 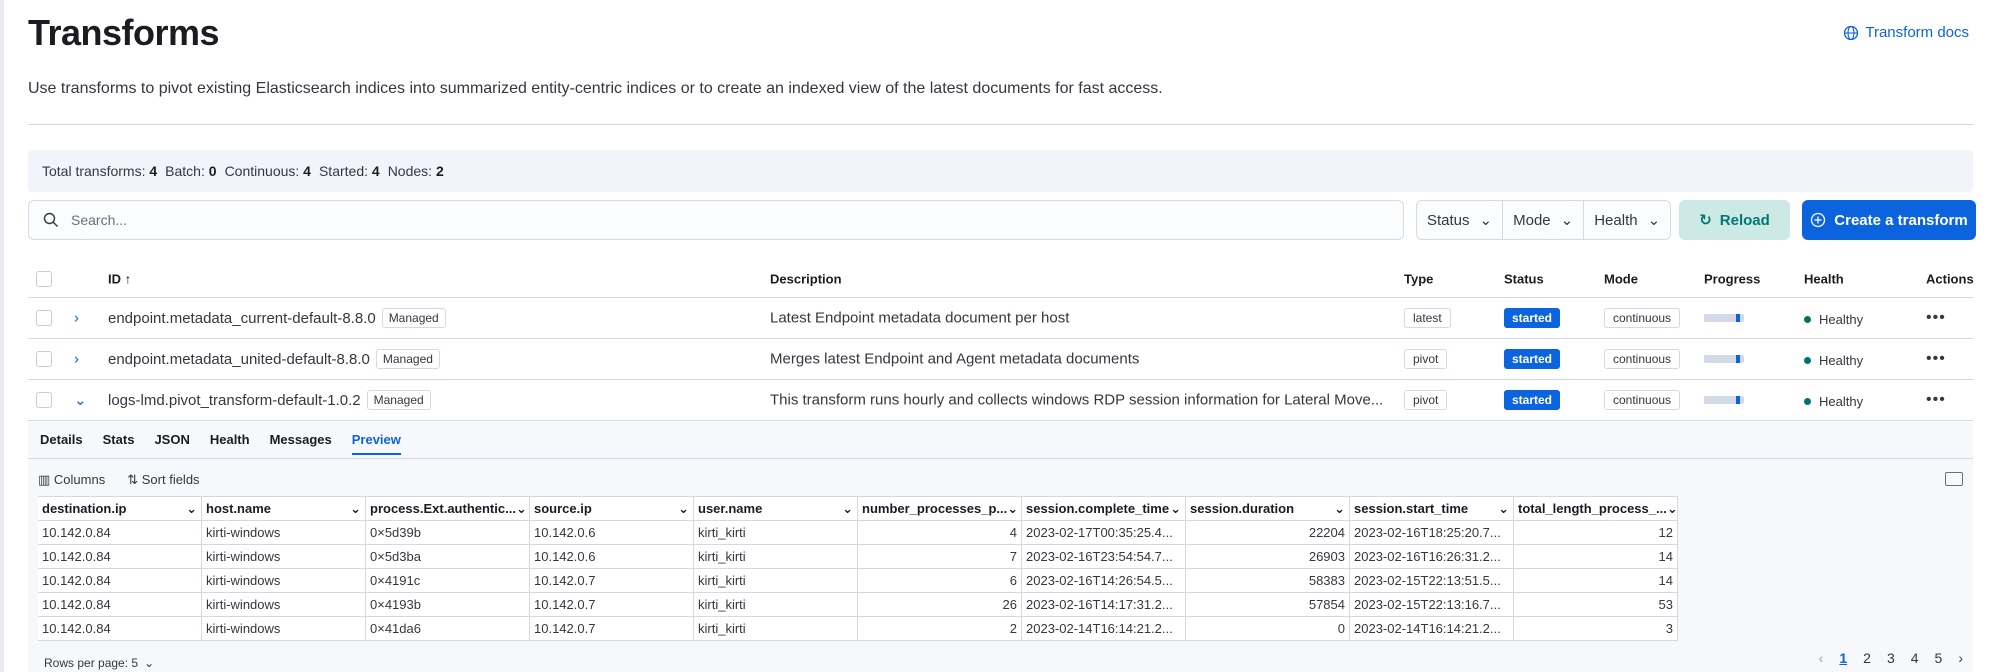 What do you see at coordinates (1915, 658) in the screenshot?
I see `page-link: 4` at bounding box center [1915, 658].